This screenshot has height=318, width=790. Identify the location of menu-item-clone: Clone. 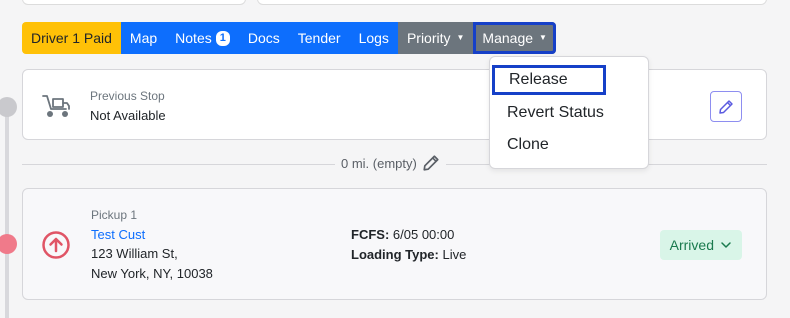
(569, 145).